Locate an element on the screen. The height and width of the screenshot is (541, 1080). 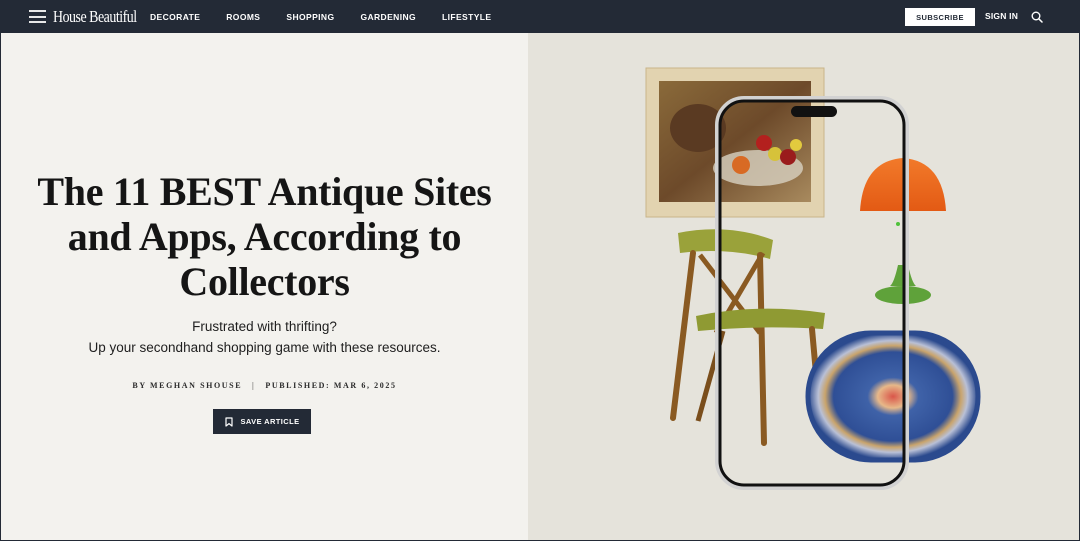
mid-century-chair is located at coordinates (747, 337).